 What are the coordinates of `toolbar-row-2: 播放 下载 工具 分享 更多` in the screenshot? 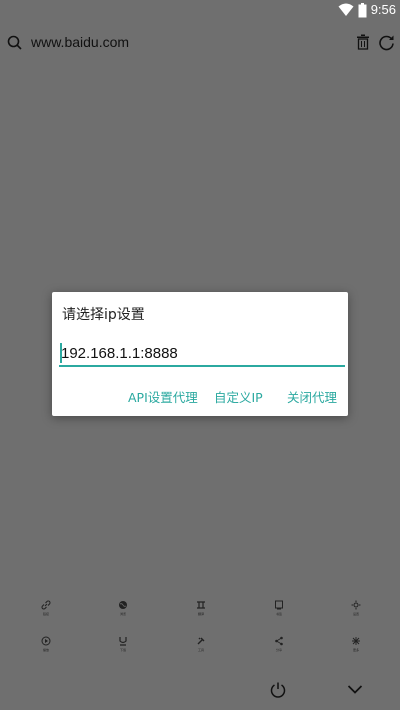 It's located at (200, 656).